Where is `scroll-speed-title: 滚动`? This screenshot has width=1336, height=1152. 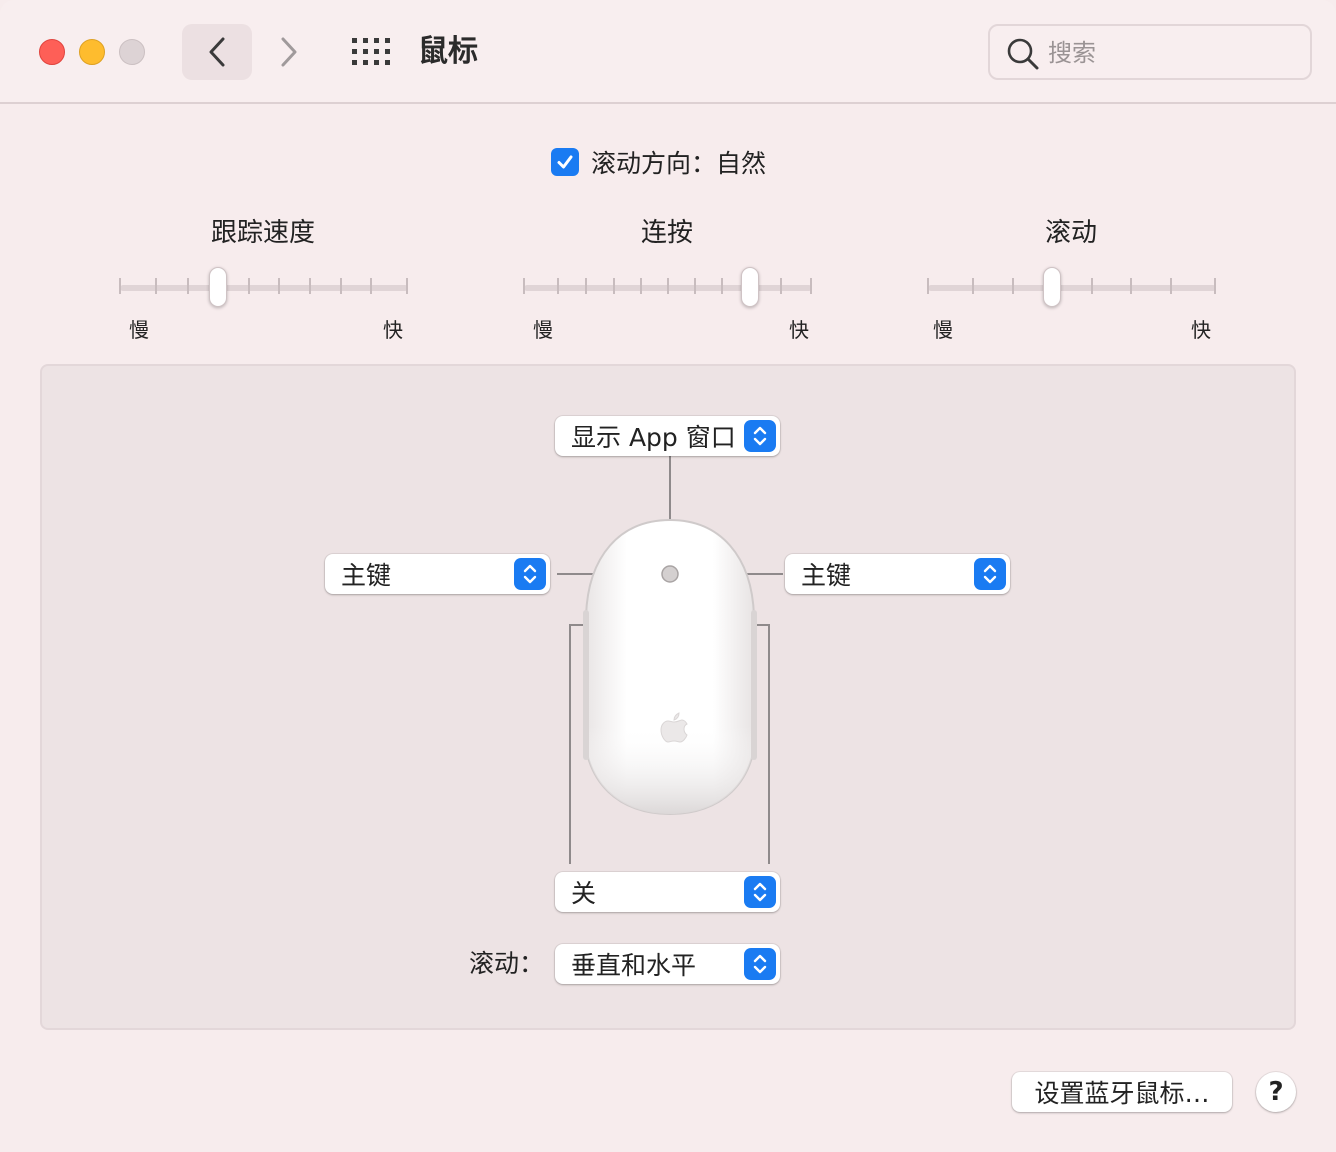 scroll-speed-title: 滚动 is located at coordinates (1070, 233).